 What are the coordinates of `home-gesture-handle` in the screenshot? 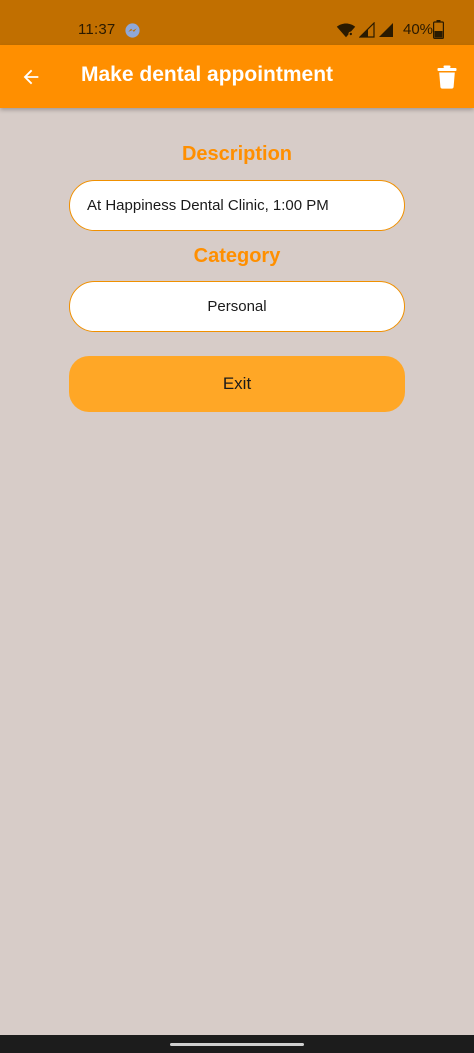 It's located at (237, 1044).